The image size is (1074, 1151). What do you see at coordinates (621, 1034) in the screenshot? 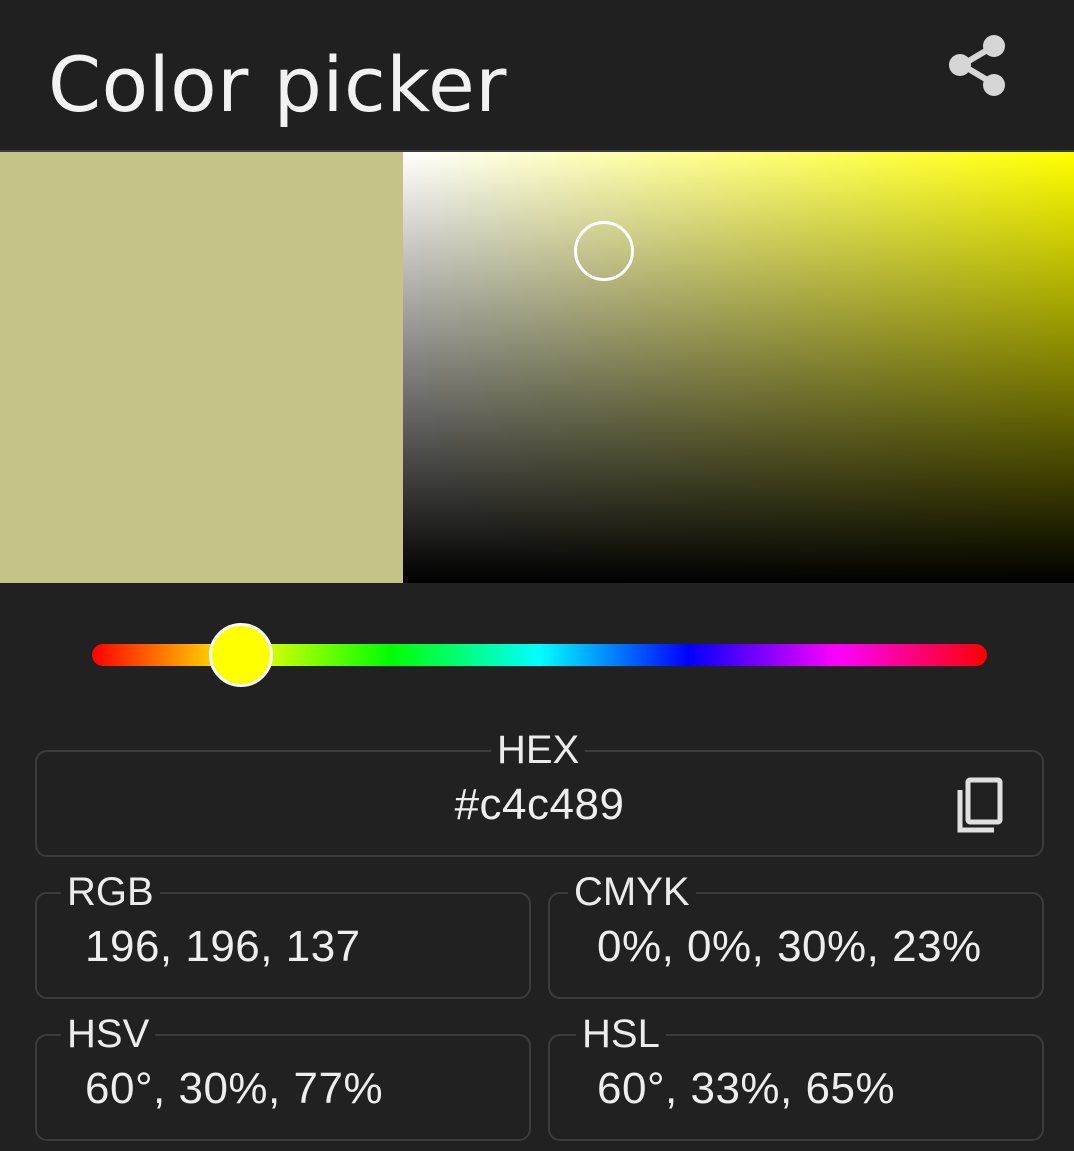
I see `hsl-label: HSL` at bounding box center [621, 1034].